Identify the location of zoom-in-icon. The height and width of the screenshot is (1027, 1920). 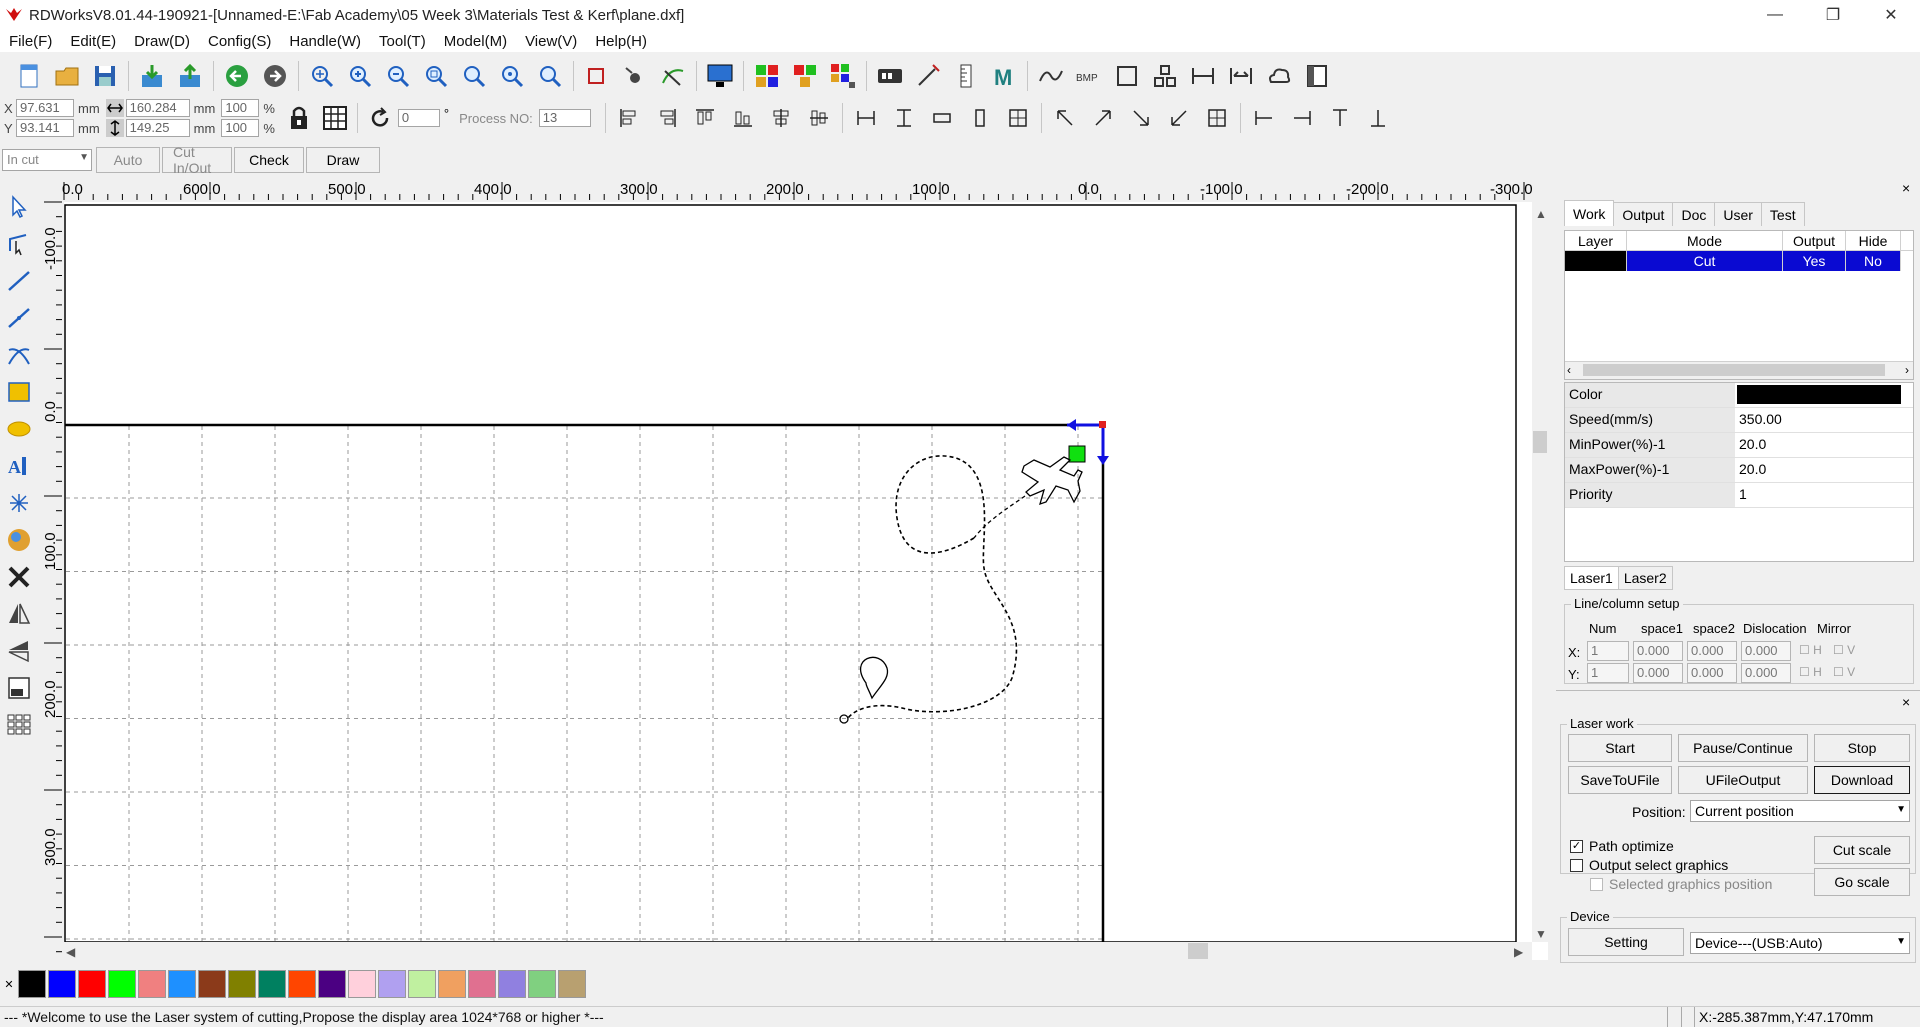
(360, 76).